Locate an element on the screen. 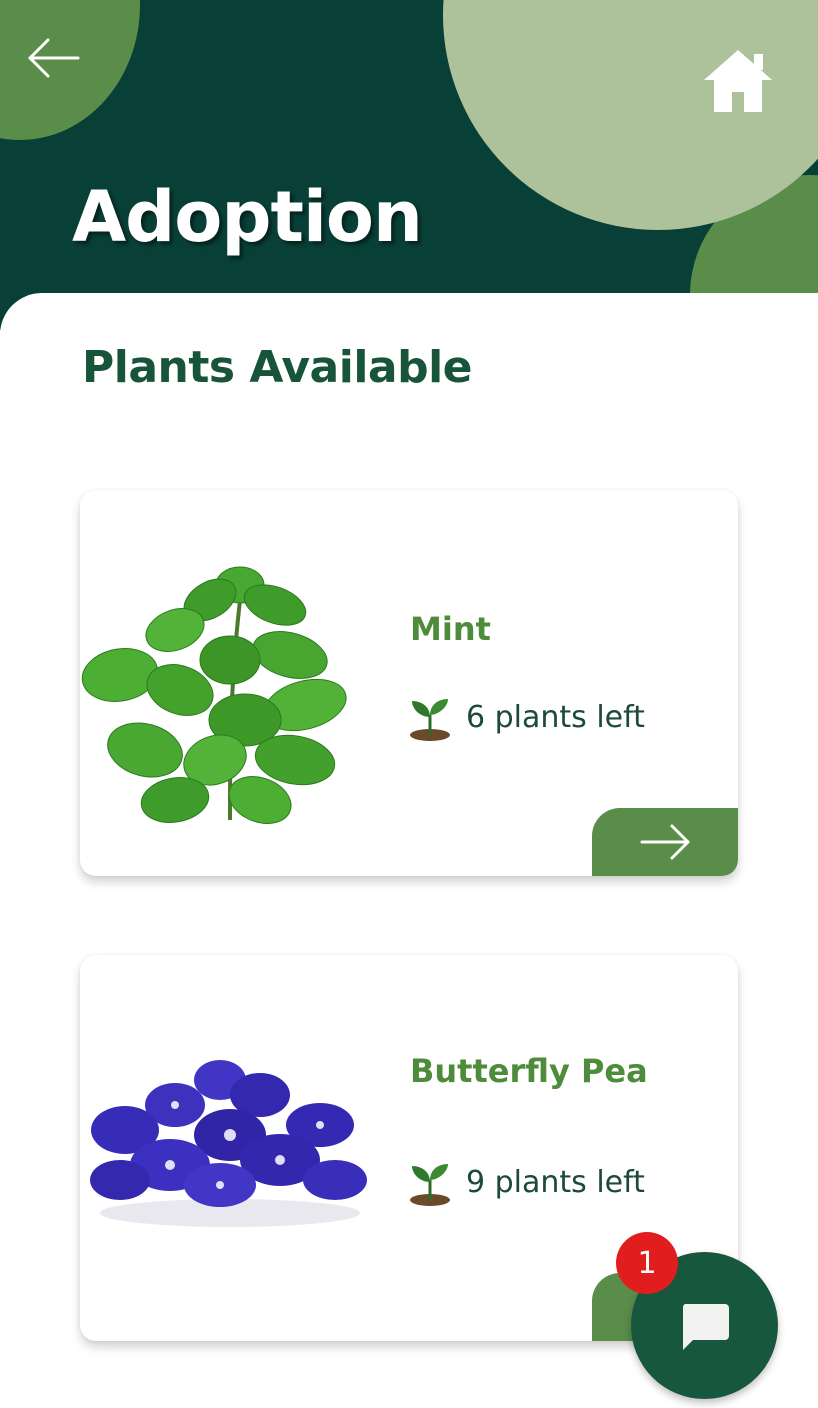 The width and height of the screenshot is (818, 1408). back-button is located at coordinates (53, 58).